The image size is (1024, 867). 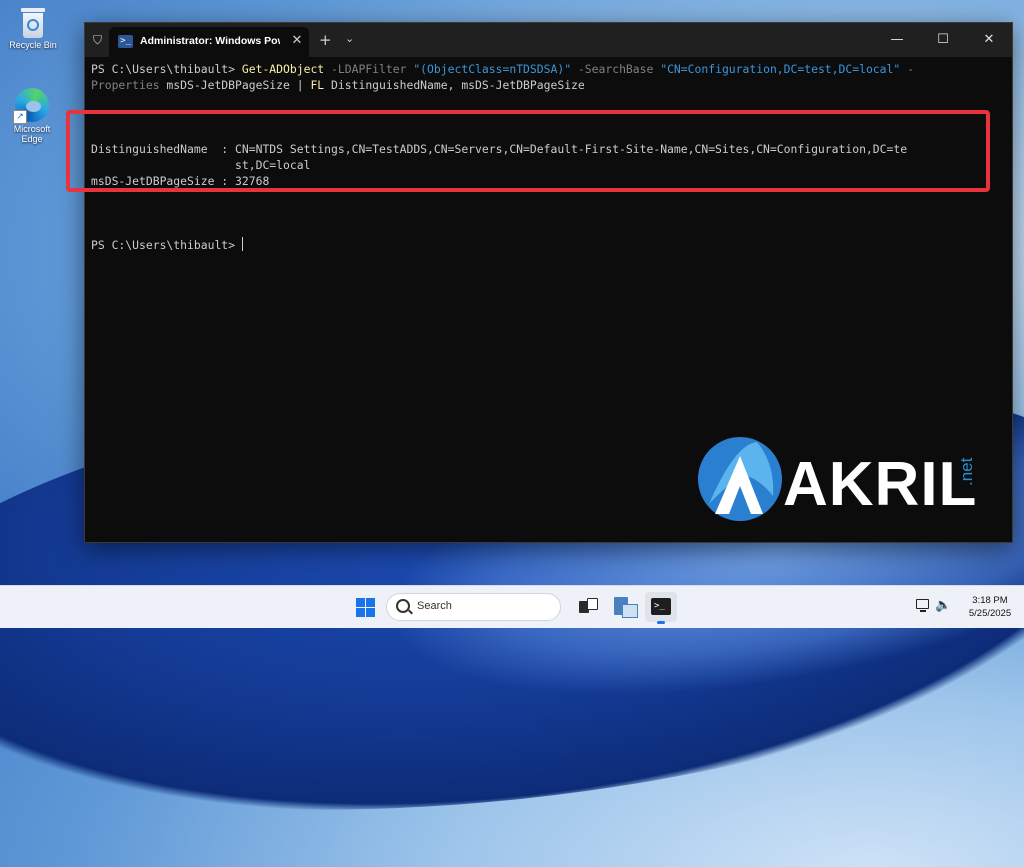 What do you see at coordinates (349, 38) in the screenshot?
I see `chevron-down-icon: ⌄` at bounding box center [349, 38].